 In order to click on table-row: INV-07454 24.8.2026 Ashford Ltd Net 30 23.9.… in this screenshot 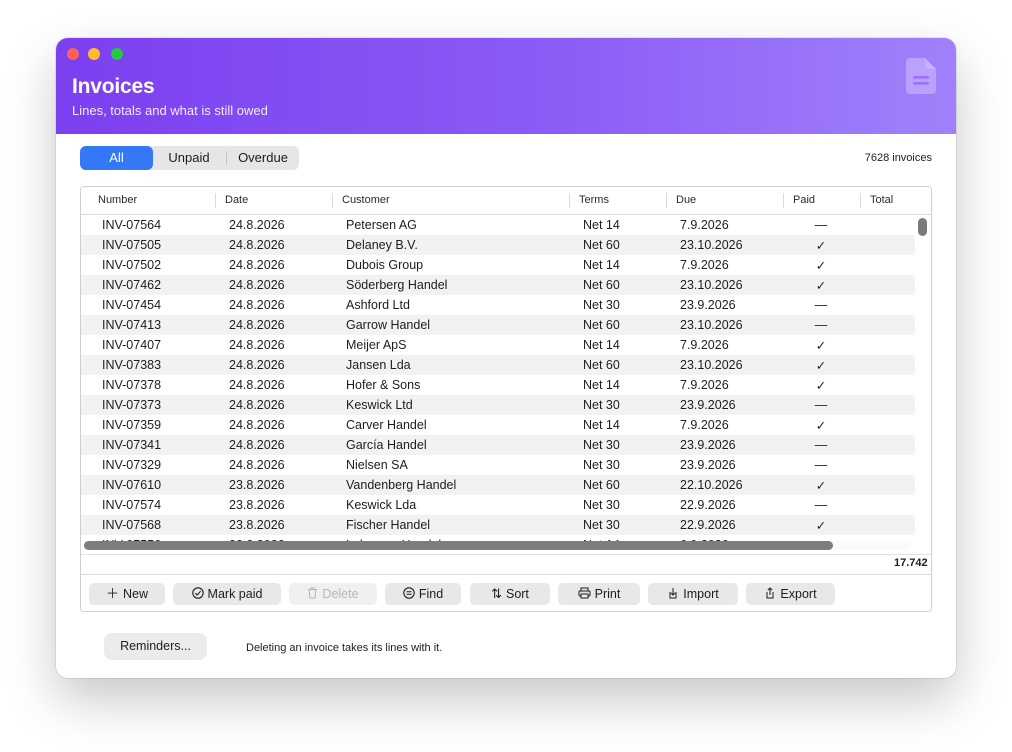, I will do `click(506, 305)`.